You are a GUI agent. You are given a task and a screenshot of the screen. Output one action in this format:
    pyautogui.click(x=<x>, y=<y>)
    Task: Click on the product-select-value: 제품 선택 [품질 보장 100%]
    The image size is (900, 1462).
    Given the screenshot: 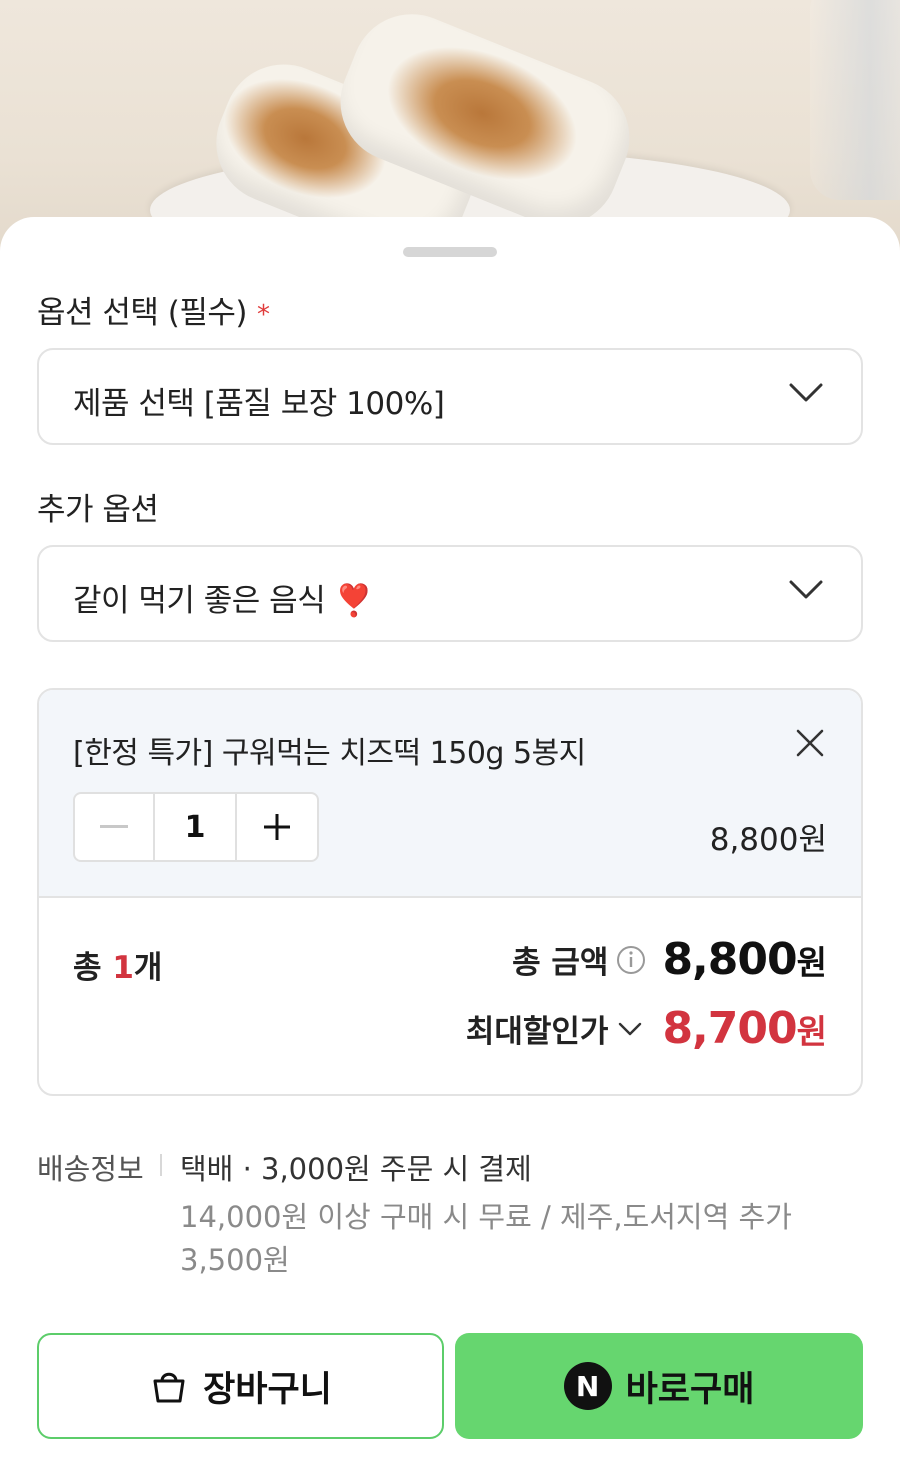 What is the action you would take?
    pyautogui.click(x=259, y=404)
    